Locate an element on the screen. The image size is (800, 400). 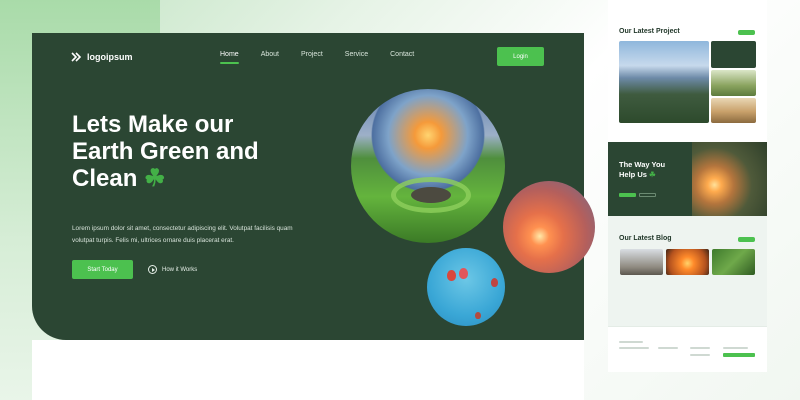
nav-about: About is located at coordinates (270, 56).